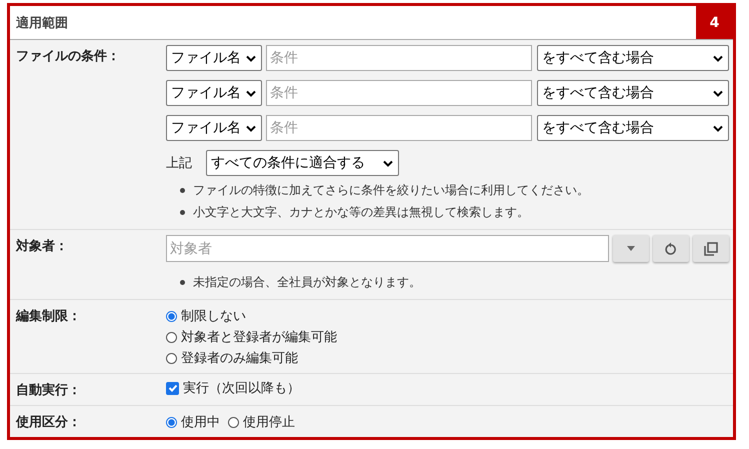  Describe the element at coordinates (48, 390) in the screenshot. I see `field-label: 自動実行：` at that location.